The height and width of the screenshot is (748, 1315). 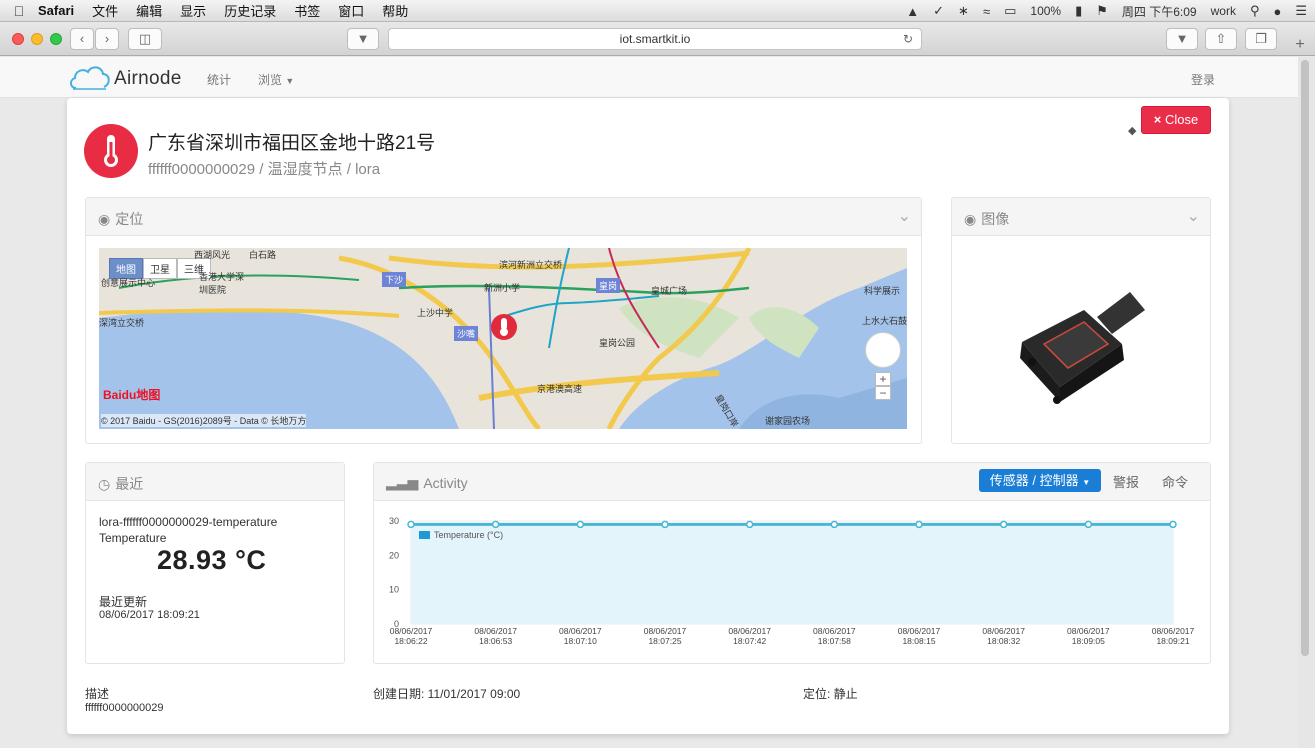 What do you see at coordinates (1301, 11) in the screenshot?
I see `notification-center-icon: ☰` at bounding box center [1301, 11].